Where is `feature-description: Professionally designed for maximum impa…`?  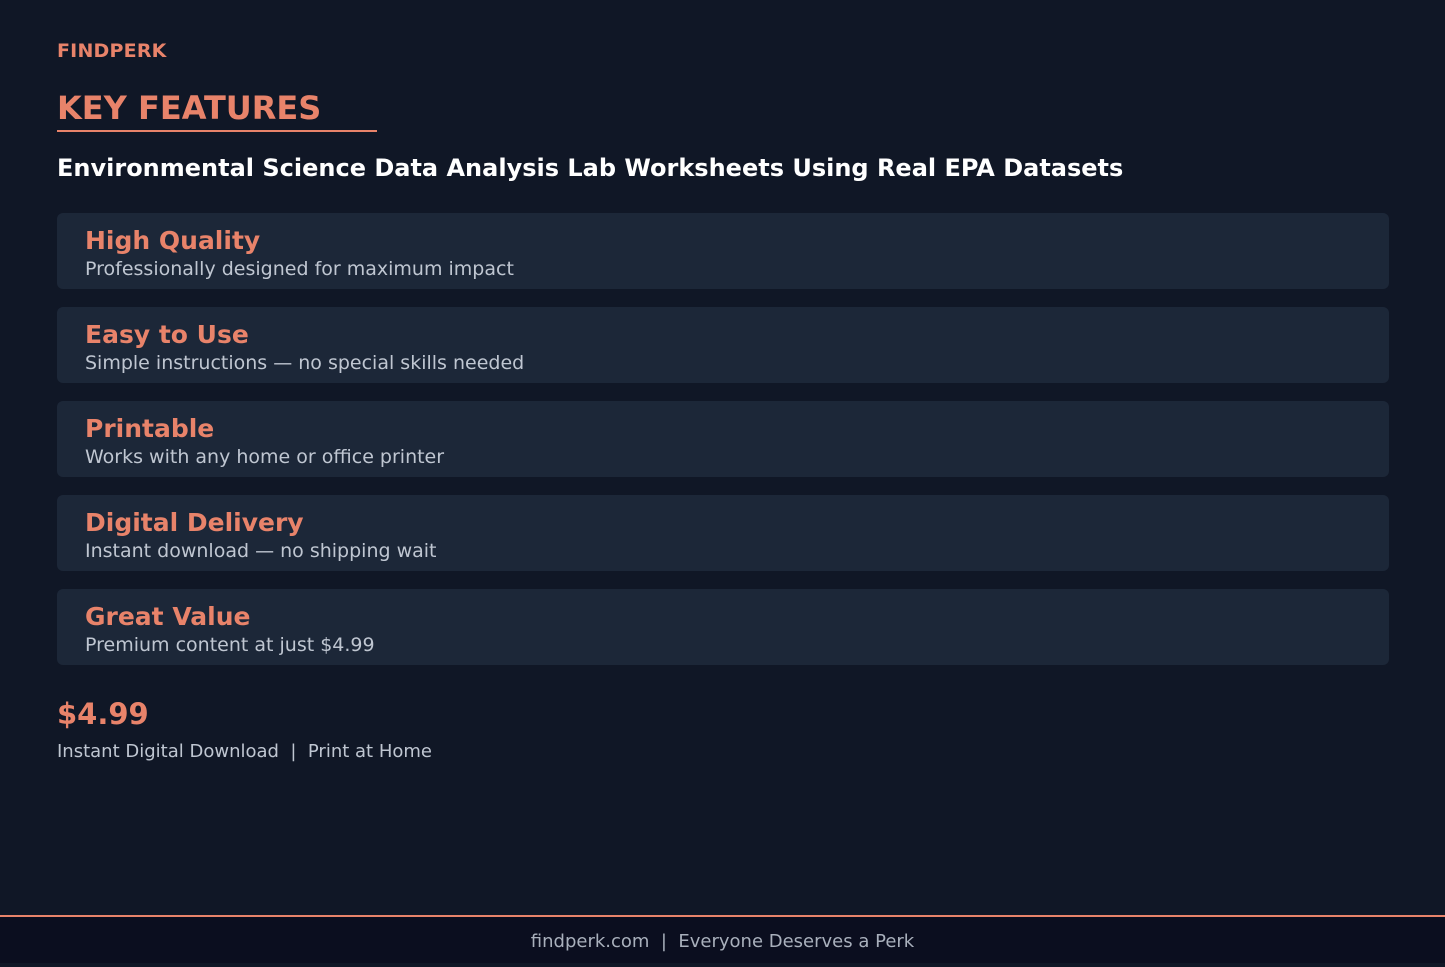
feature-description: Professionally designed for maximum impa… is located at coordinates (299, 269).